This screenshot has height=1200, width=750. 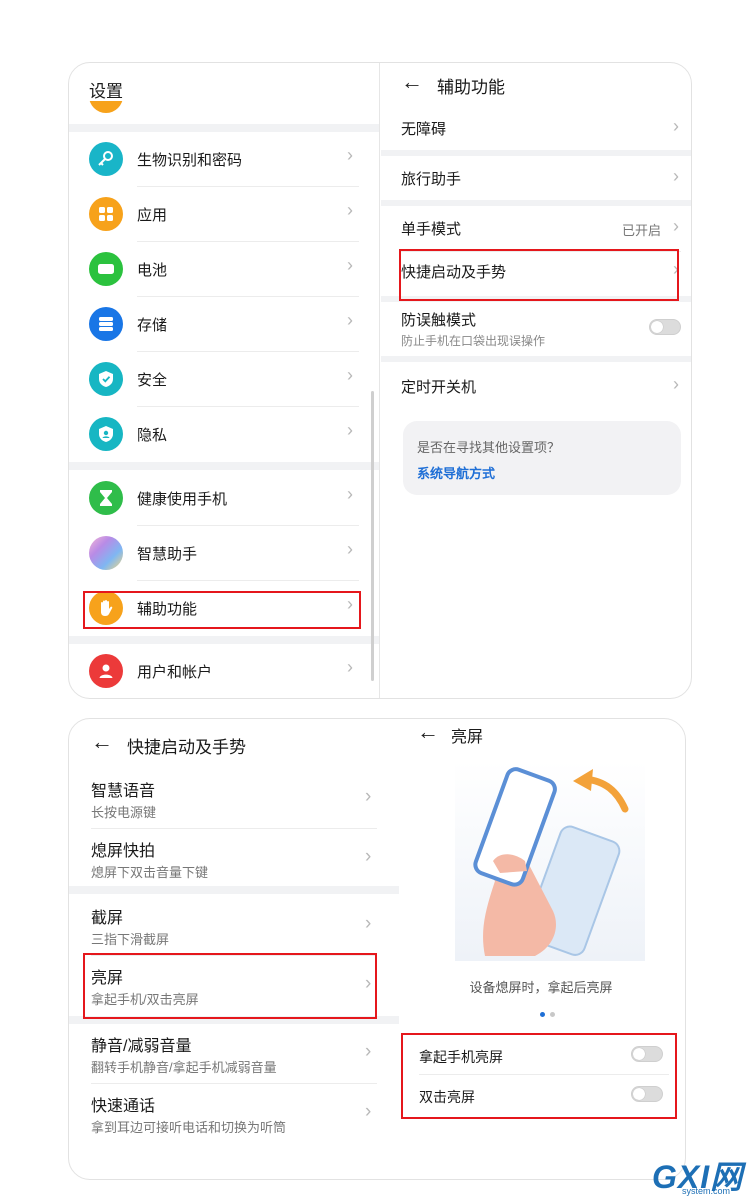 What do you see at coordinates (106, 214) in the screenshot?
I see `apps-icon` at bounding box center [106, 214].